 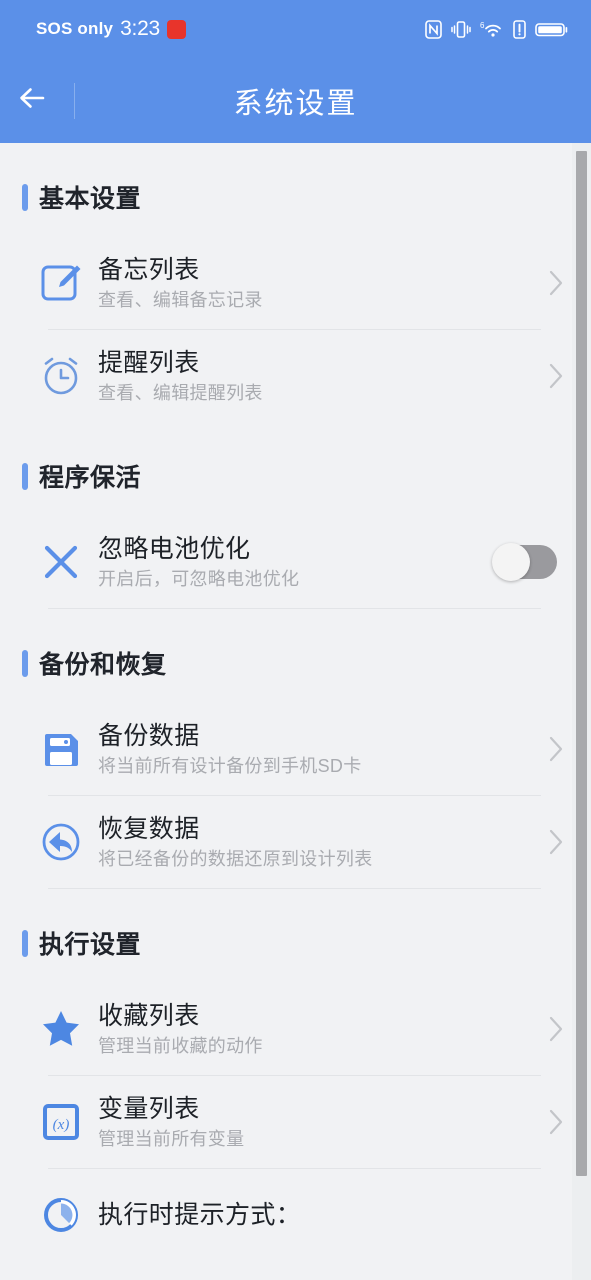 I want to click on status-bar-right: 6, so click(x=497, y=29).